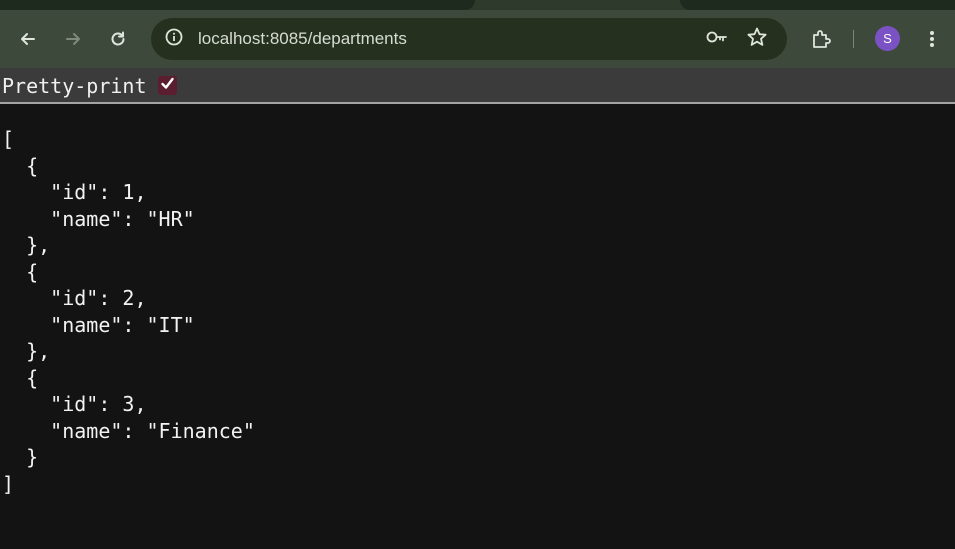 Image resolution: width=955 pixels, height=549 pixels. I want to click on back-icon, so click(28, 39).